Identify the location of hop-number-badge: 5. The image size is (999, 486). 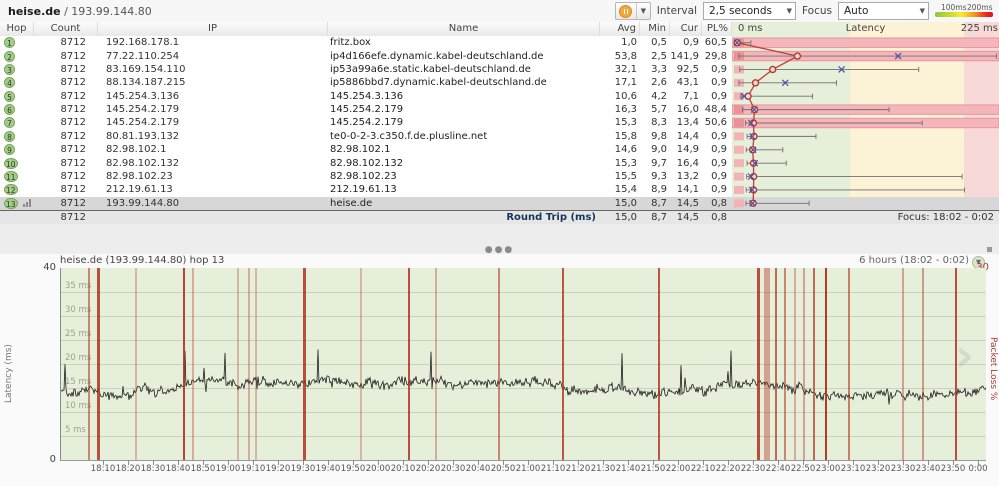
(9, 96).